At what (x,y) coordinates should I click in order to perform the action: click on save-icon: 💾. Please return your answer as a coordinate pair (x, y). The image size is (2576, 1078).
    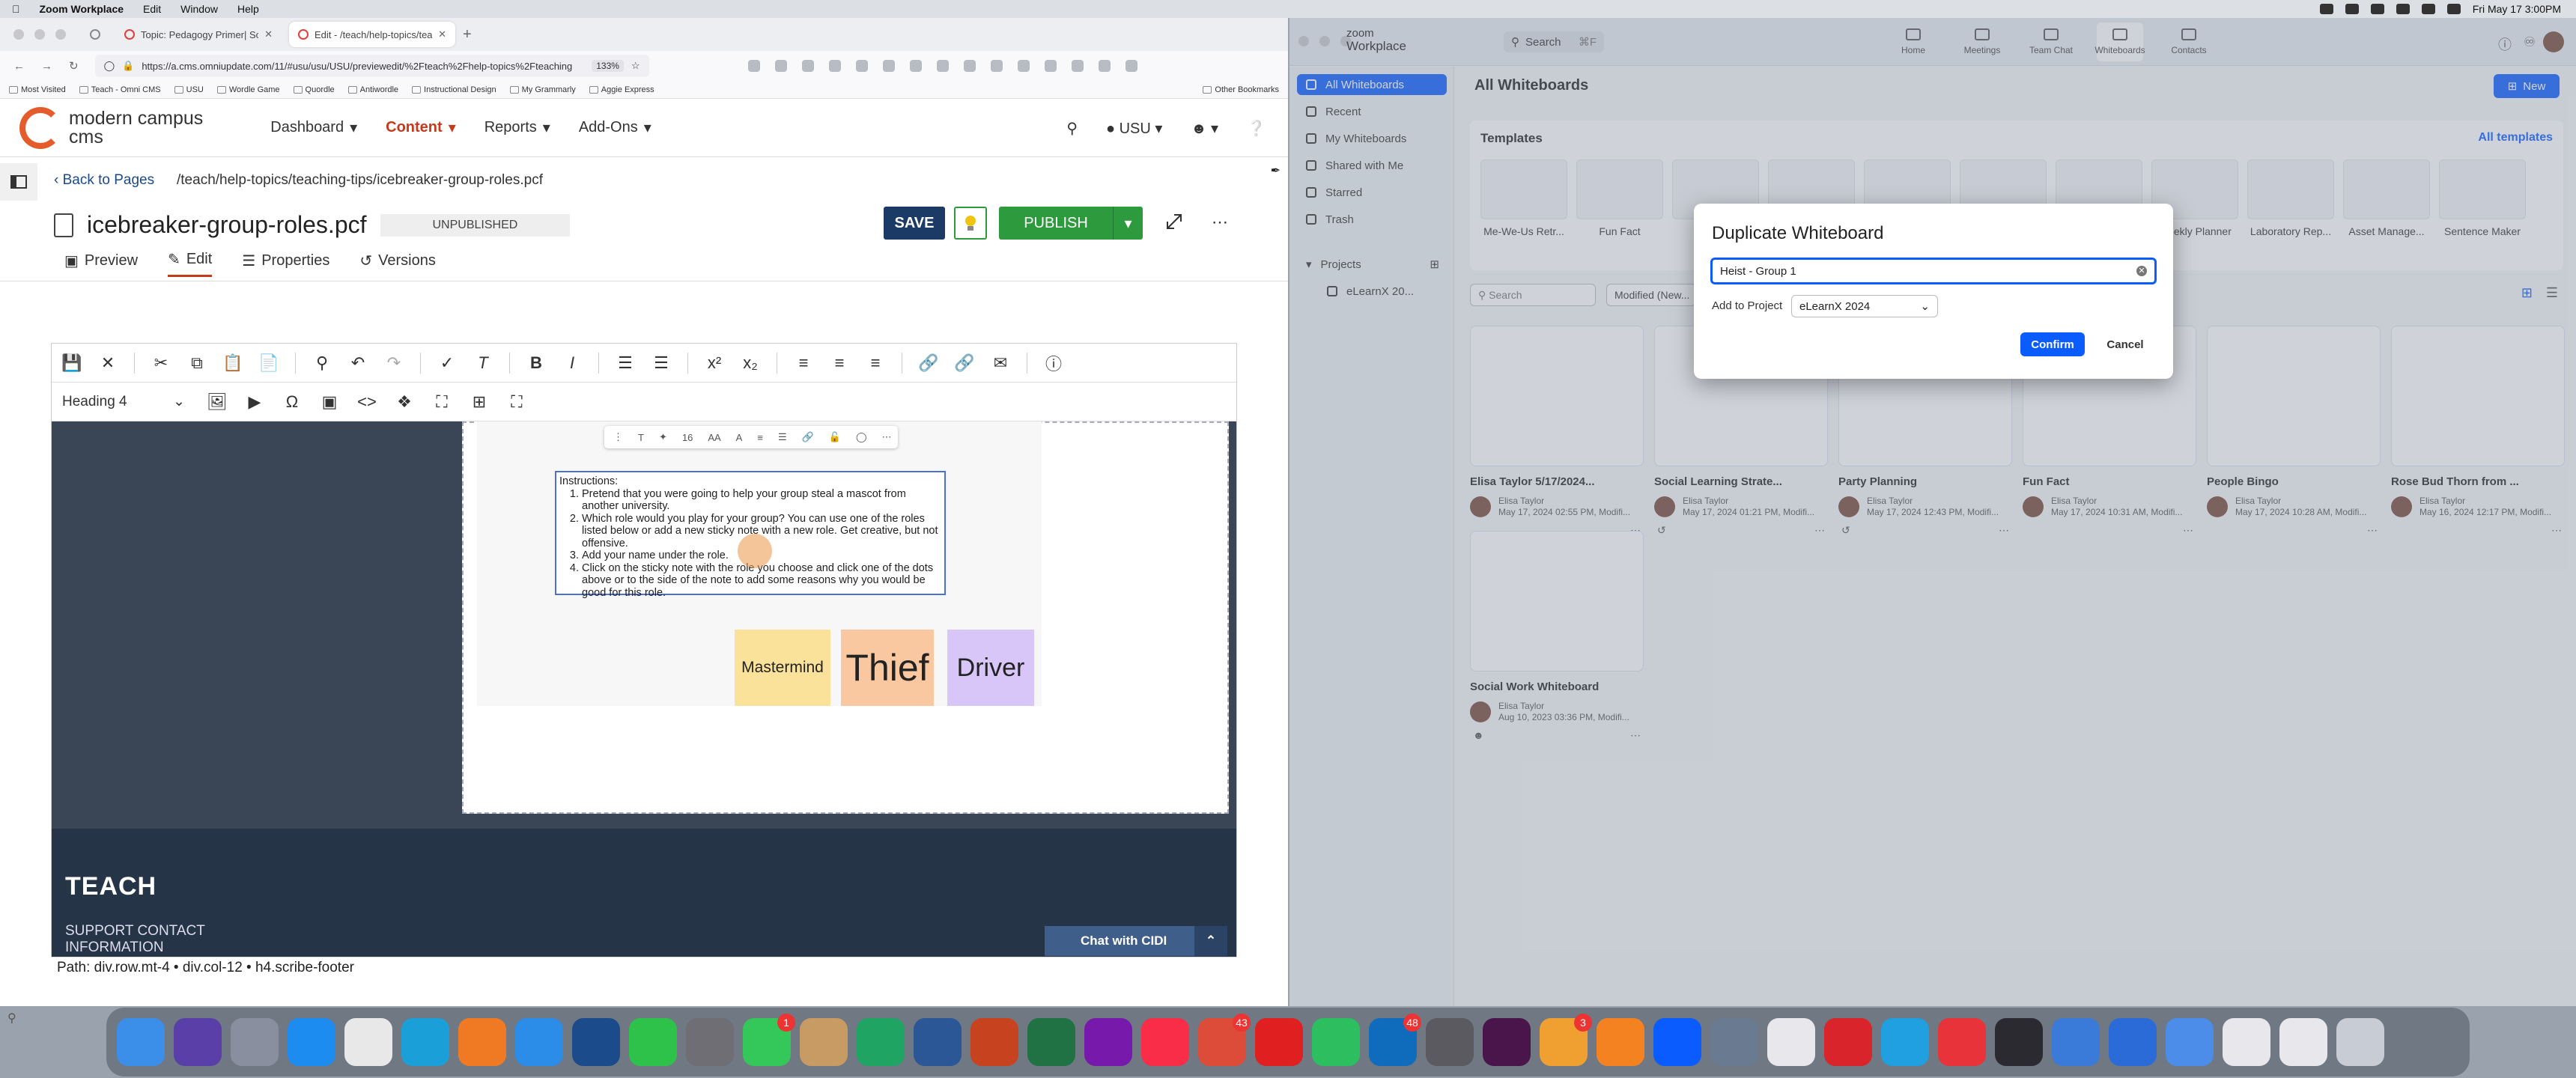
    Looking at the image, I should click on (71, 363).